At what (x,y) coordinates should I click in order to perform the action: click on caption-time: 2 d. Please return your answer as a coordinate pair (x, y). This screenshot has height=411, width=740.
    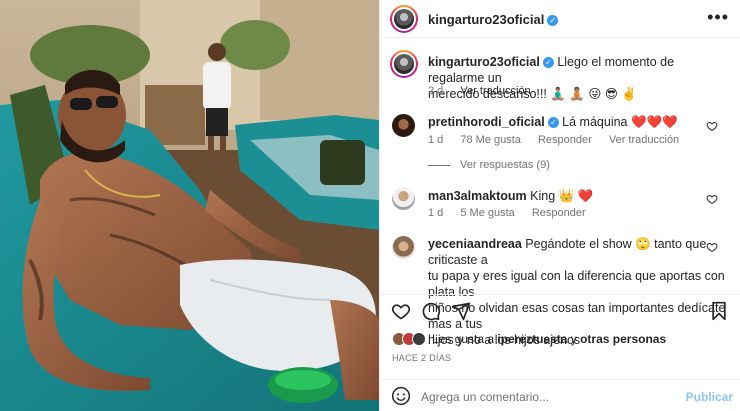
    Looking at the image, I should click on (435, 91).